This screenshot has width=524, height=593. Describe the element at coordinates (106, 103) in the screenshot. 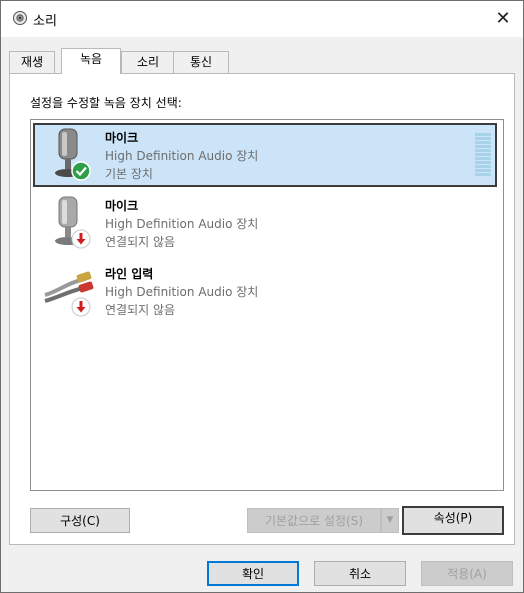

I see `instruction-label: 설정을 수정할 녹음 장치 선택:` at that location.